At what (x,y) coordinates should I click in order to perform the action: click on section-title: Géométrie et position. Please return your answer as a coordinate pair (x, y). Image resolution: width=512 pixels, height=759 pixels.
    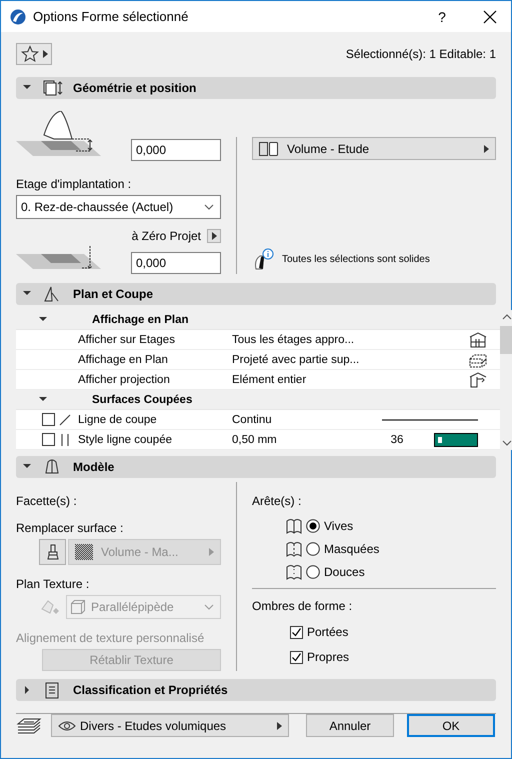
    Looking at the image, I should click on (134, 88).